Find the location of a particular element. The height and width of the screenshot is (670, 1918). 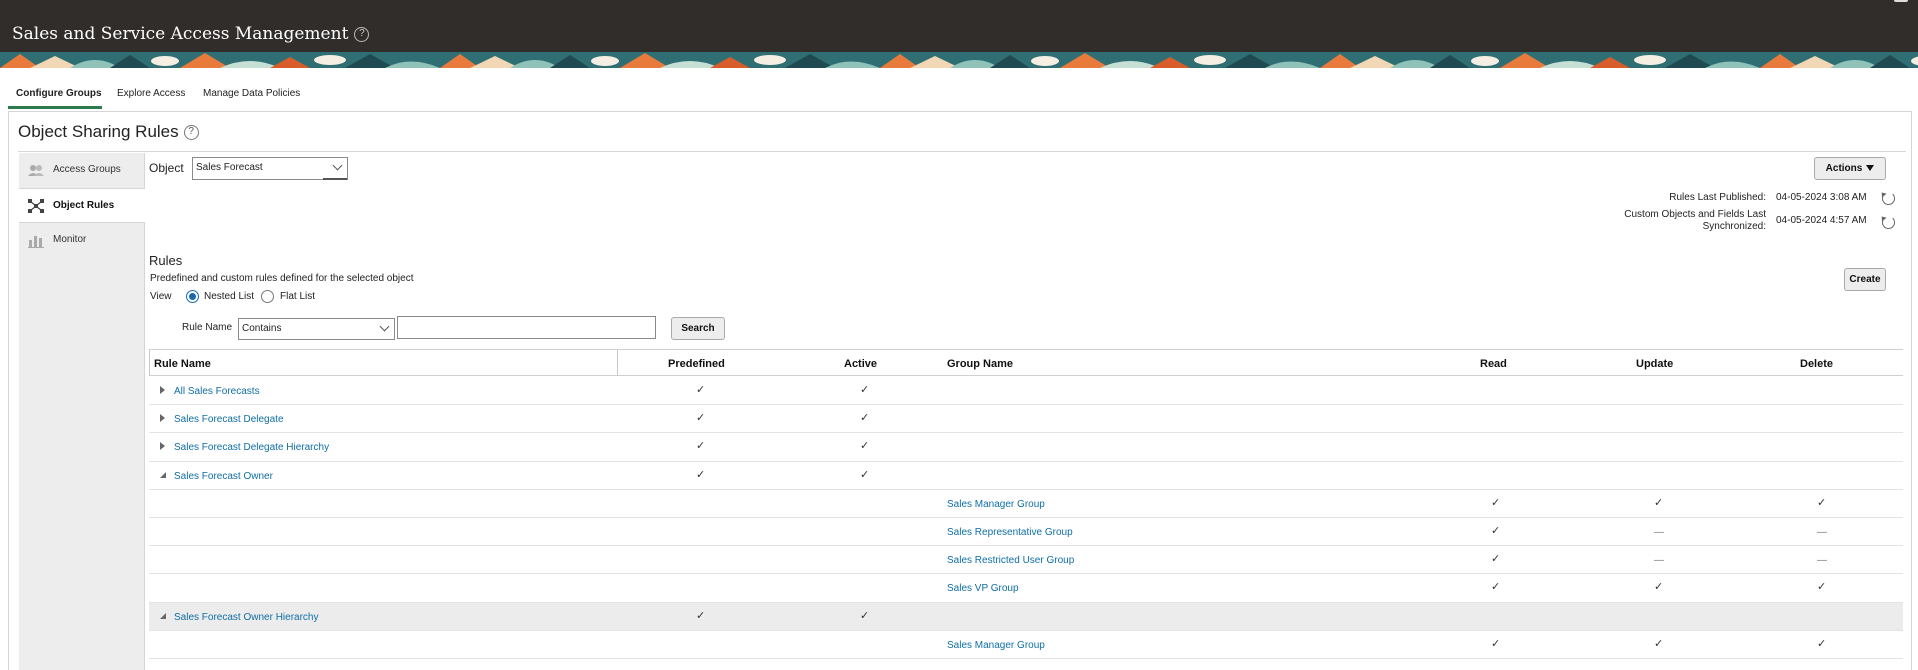

actions-label: Actions is located at coordinates (1844, 168).